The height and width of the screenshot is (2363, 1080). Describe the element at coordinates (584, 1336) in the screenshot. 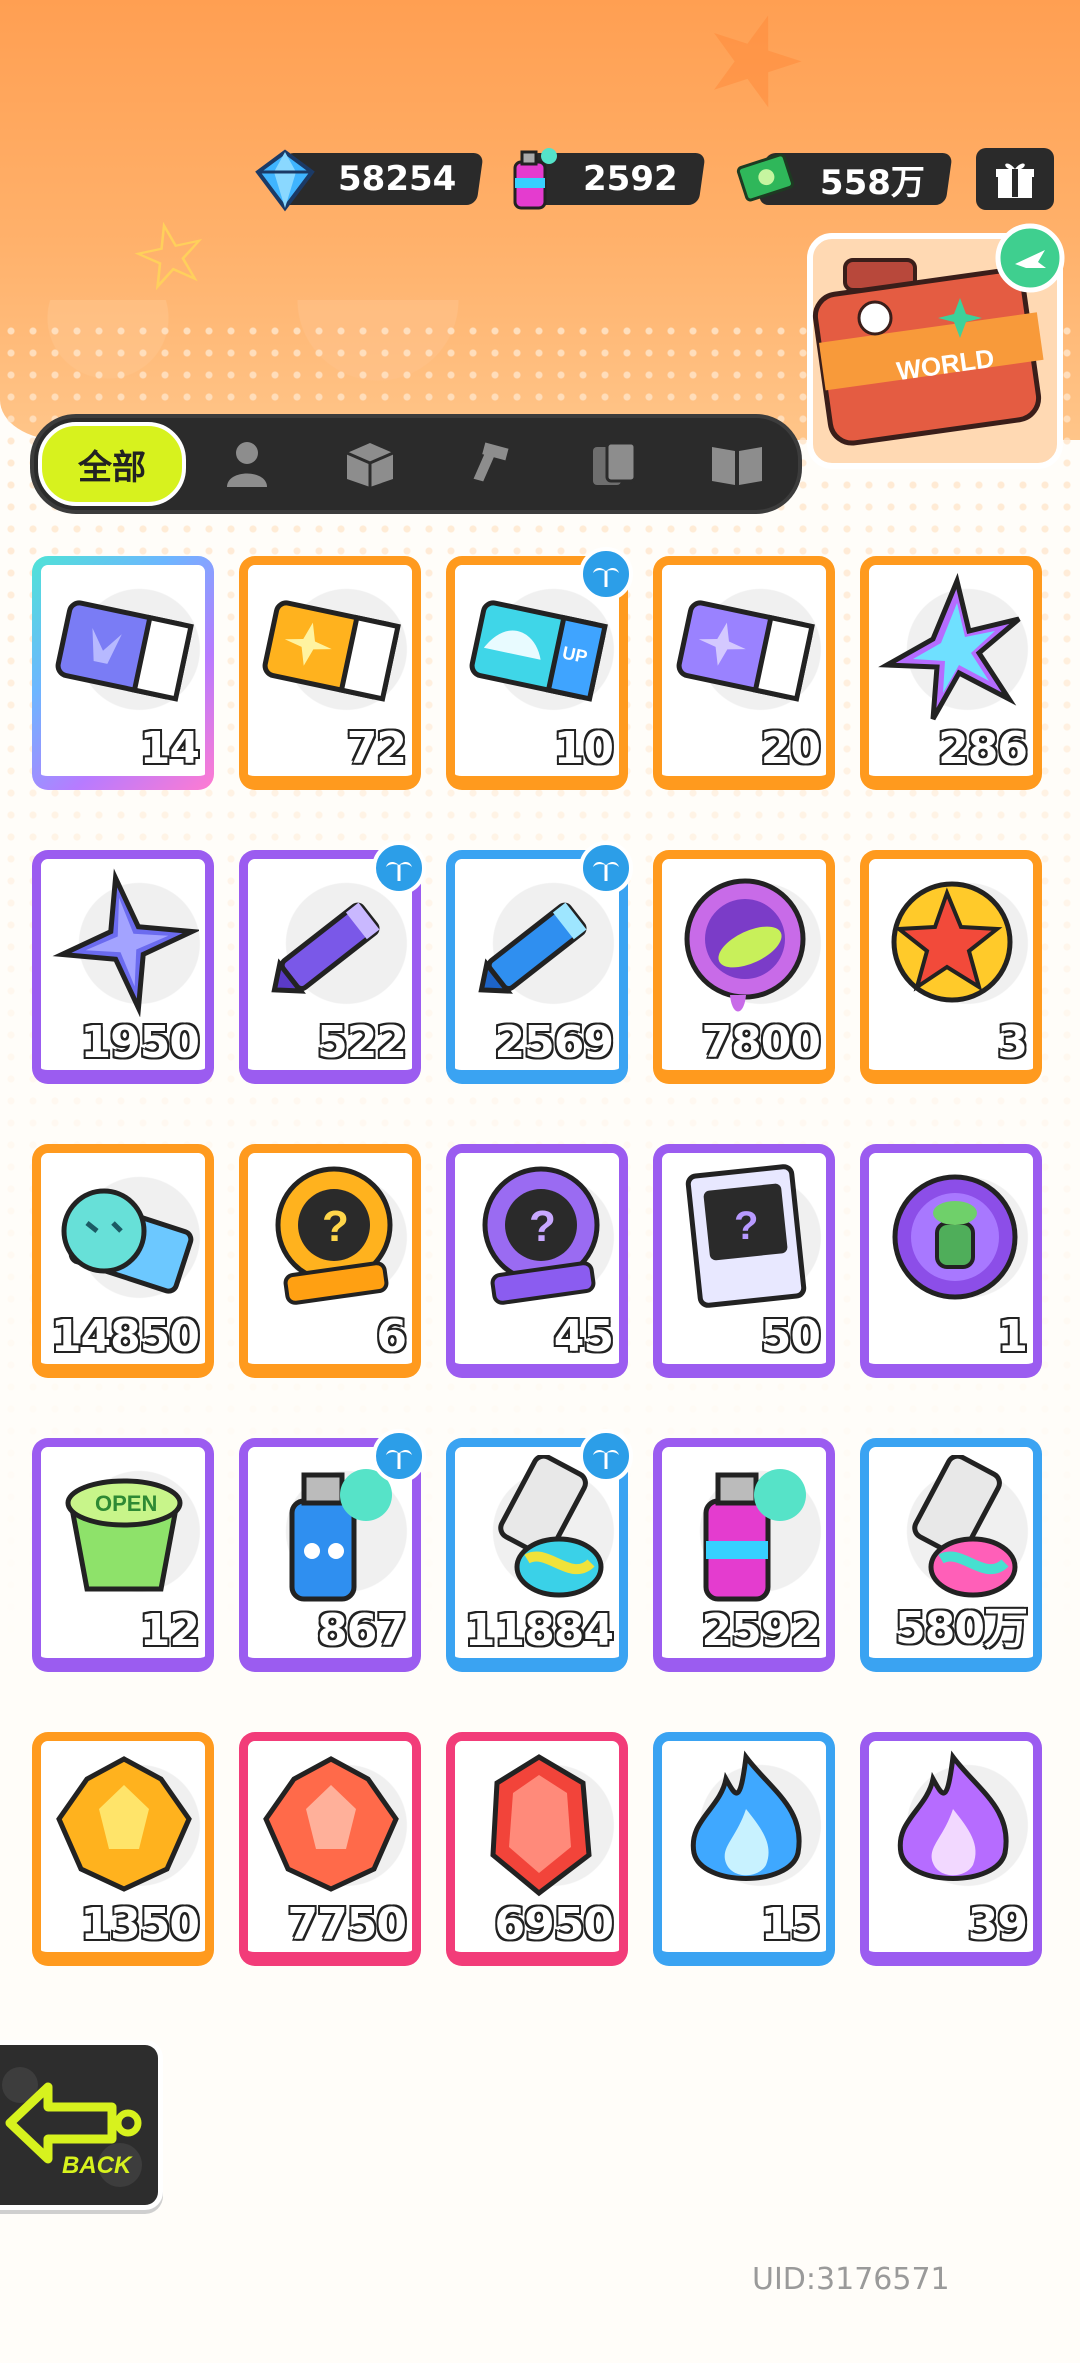

I see `item-count: 45` at that location.